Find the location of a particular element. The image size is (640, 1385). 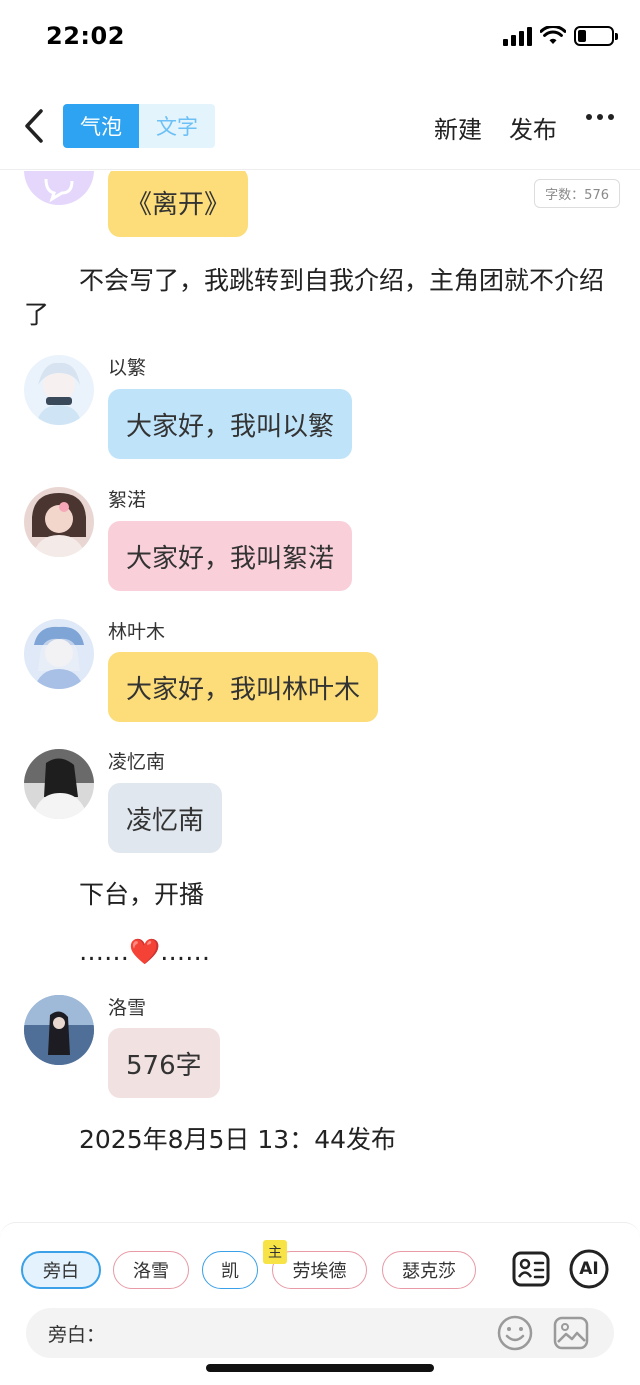

back-button is located at coordinates (34, 126).